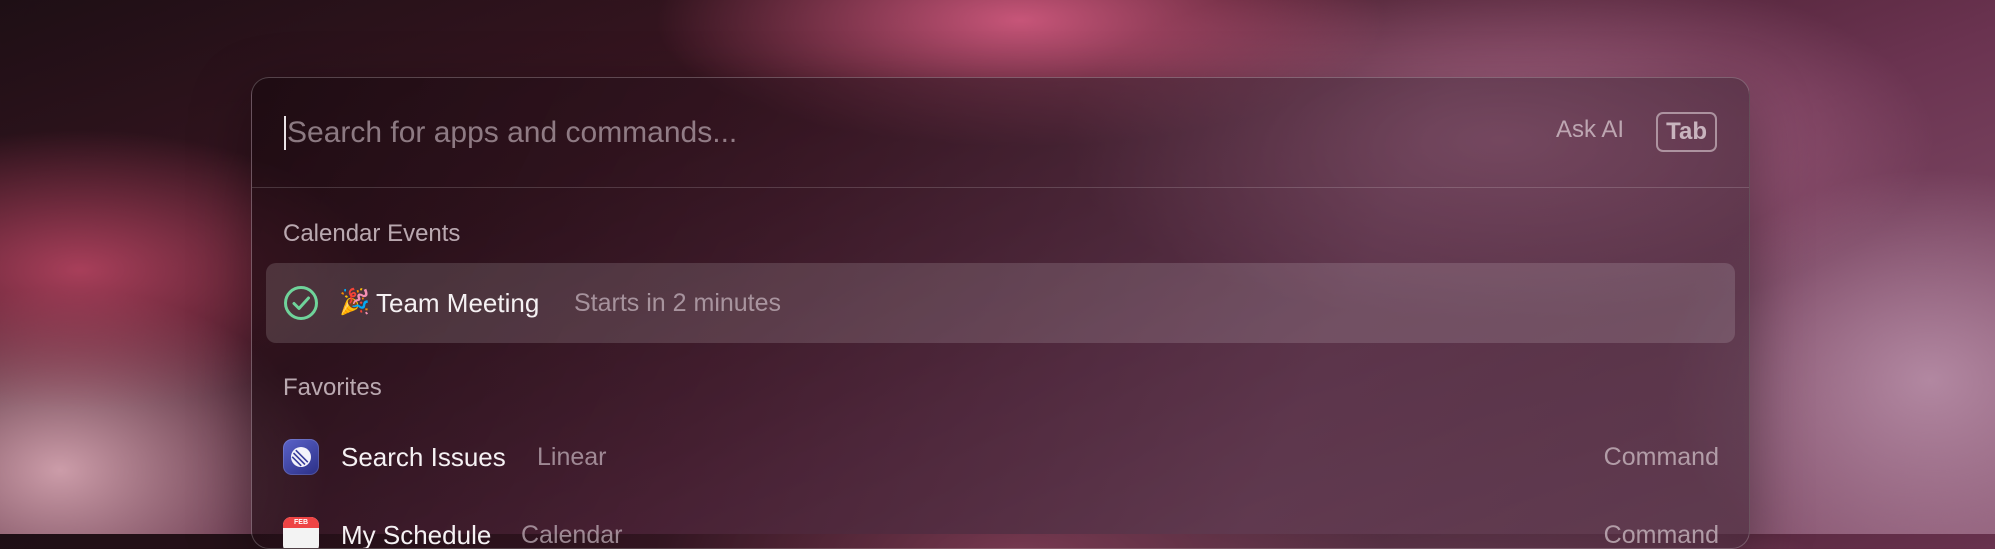  Describe the element at coordinates (285, 133) in the screenshot. I see `text-caret` at that location.